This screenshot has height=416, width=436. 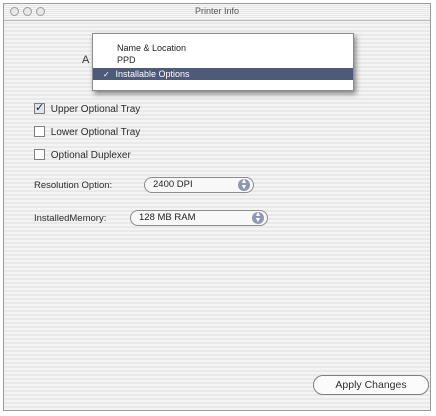 I want to click on menu-item-label: Name & Location, so click(x=152, y=48).